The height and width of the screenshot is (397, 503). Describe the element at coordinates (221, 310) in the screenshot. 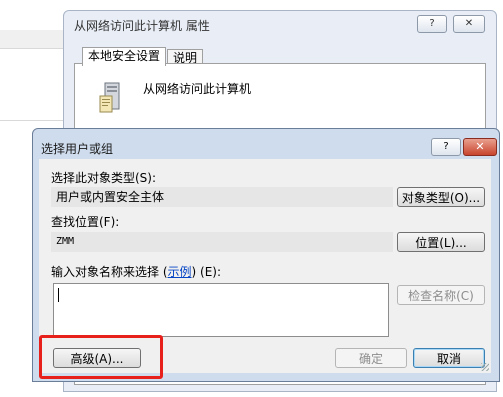

I see `object-names-input` at that location.